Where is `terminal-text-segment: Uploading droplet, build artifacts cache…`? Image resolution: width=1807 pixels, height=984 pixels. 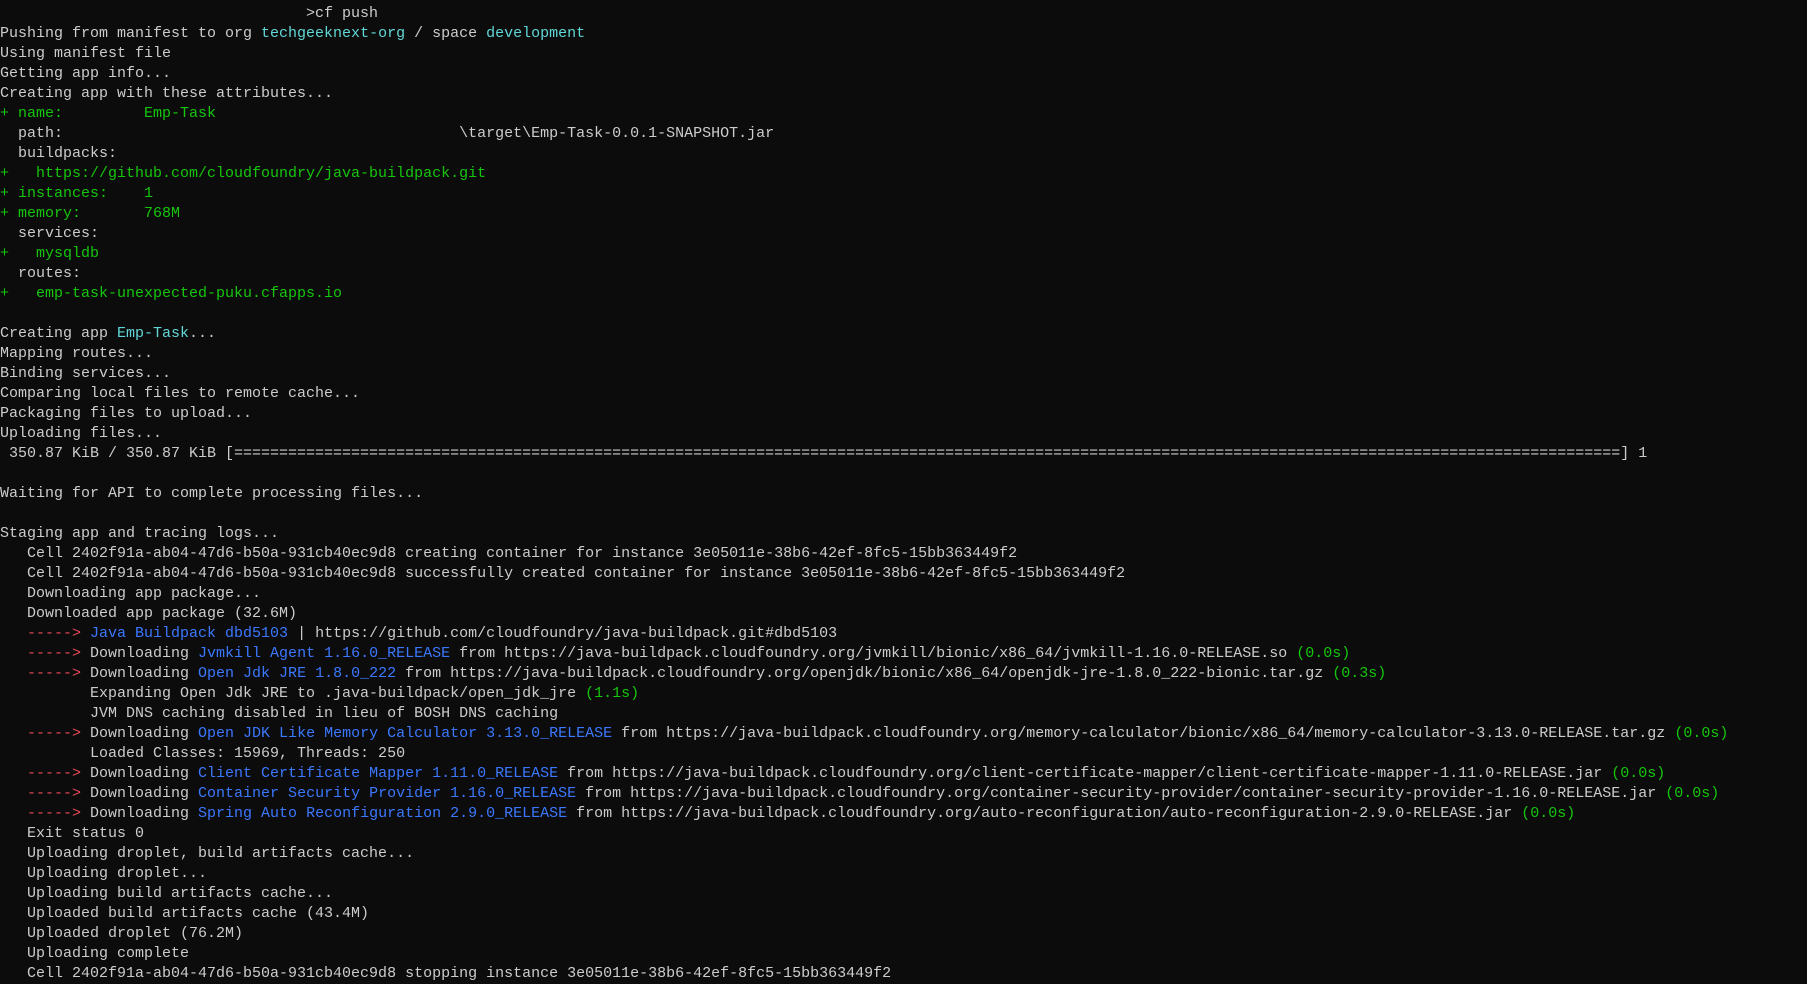 terminal-text-segment: Uploading droplet, build artifacts cache… is located at coordinates (207, 853).